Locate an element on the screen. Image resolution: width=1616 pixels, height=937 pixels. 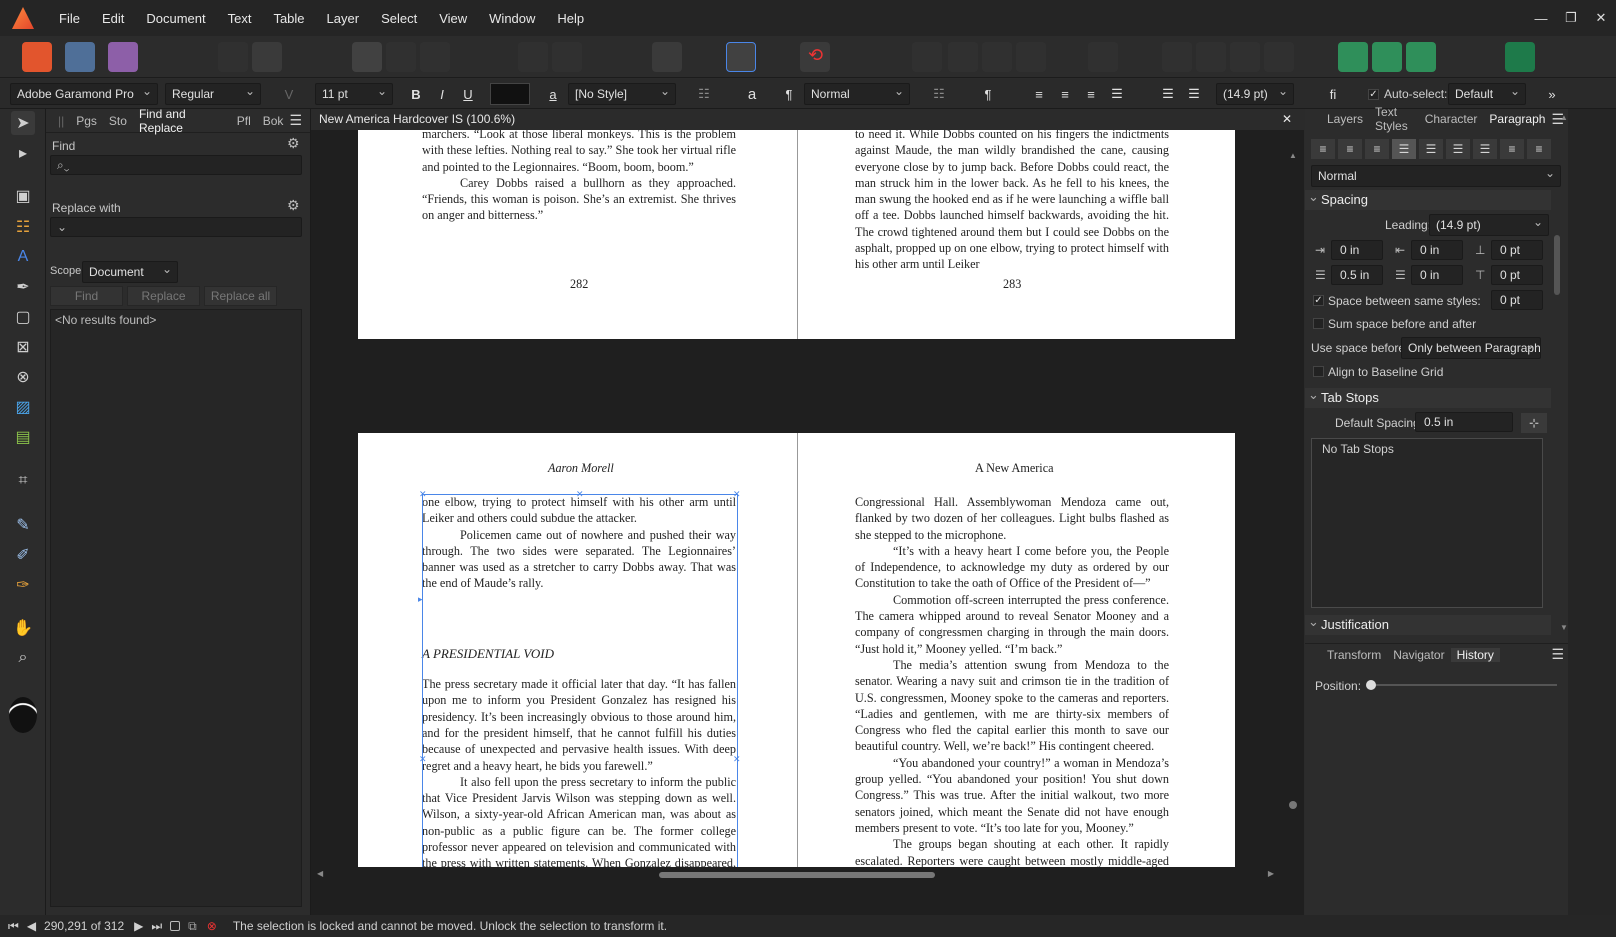
node-tool-icon: ▸ is located at coordinates (23, 153).